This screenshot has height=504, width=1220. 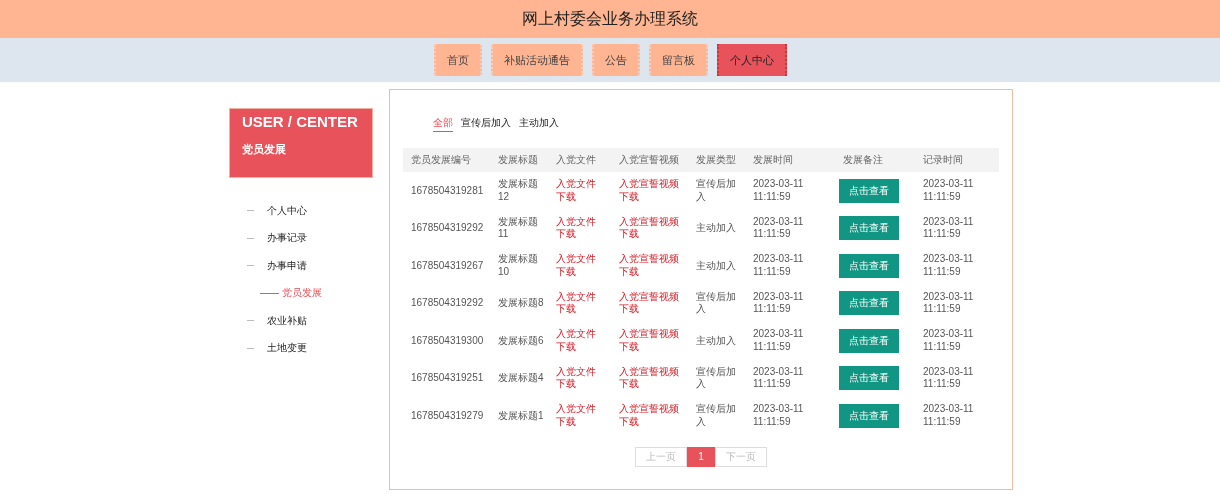 I want to click on column-header: 入党宣誓视频, so click(x=649, y=160).